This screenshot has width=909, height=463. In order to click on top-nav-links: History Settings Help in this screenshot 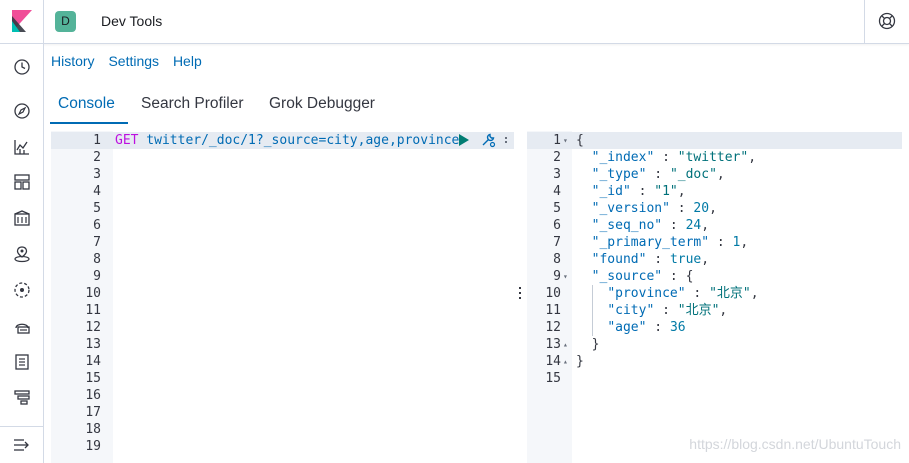, I will do `click(131, 61)`.